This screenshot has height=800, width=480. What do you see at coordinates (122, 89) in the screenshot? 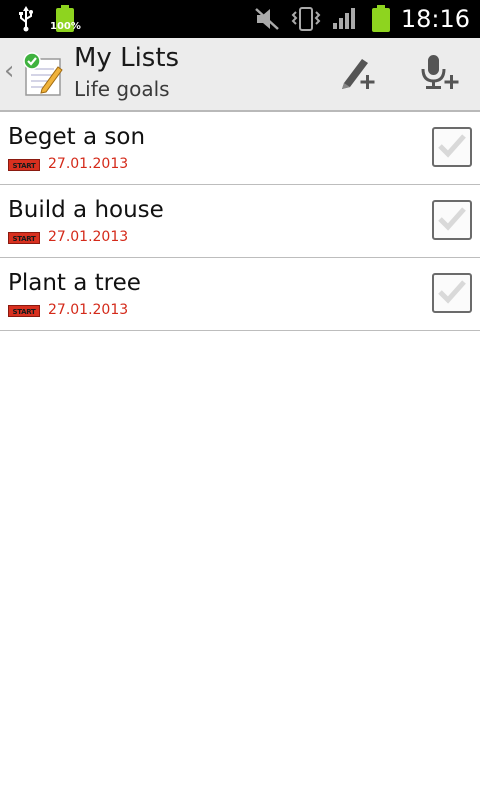
I see `page-subtitle: Life goals` at bounding box center [122, 89].